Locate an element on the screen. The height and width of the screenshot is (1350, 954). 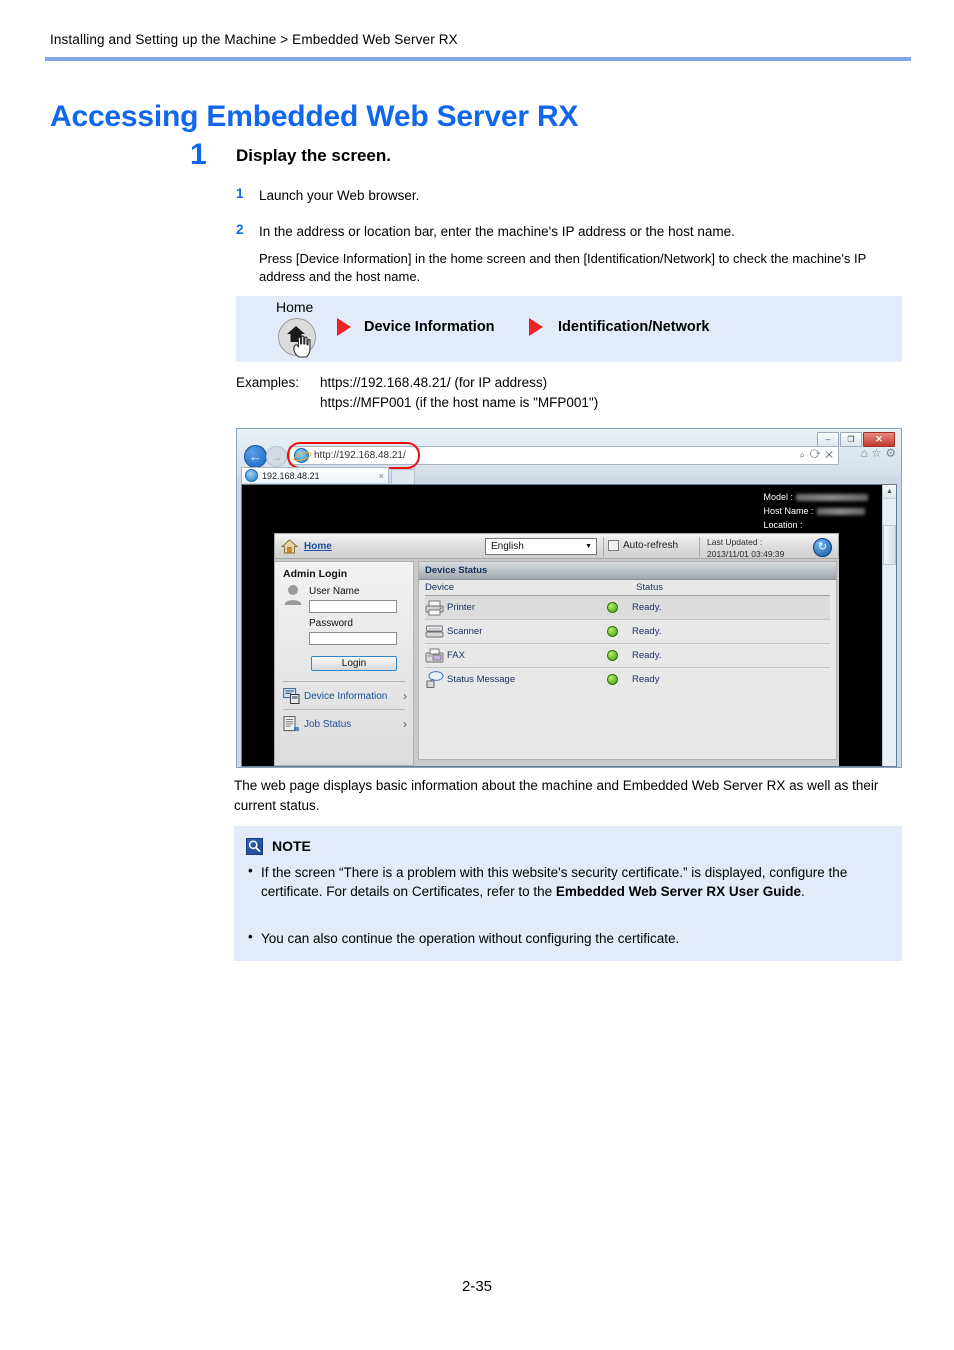
user-avatar-icon is located at coordinates (293, 595).